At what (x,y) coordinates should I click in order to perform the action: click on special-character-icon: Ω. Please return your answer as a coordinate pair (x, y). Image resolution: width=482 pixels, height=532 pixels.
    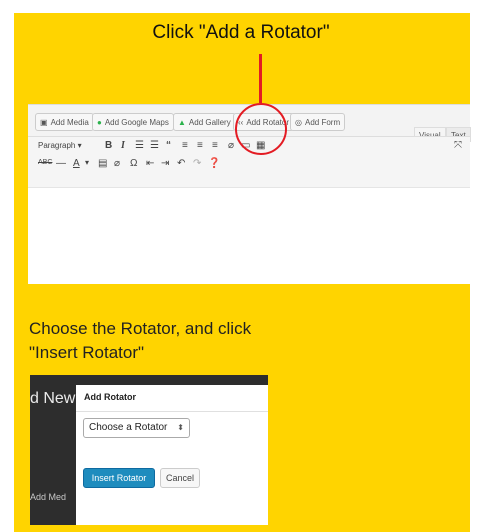
    Looking at the image, I should click on (133, 163).